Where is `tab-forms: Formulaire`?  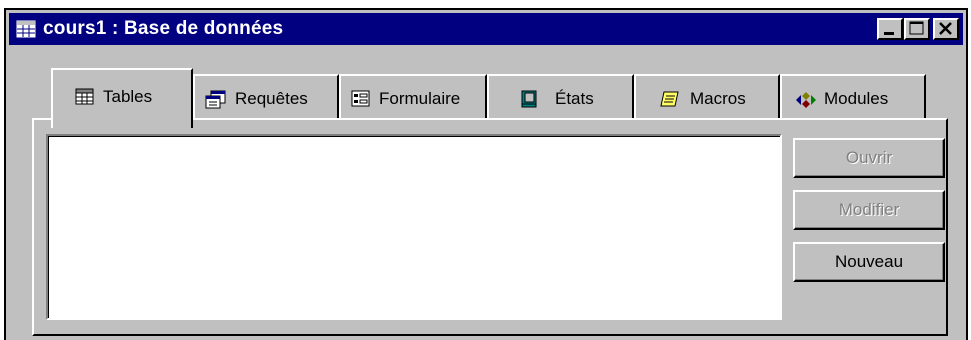 tab-forms: Formulaire is located at coordinates (413, 97).